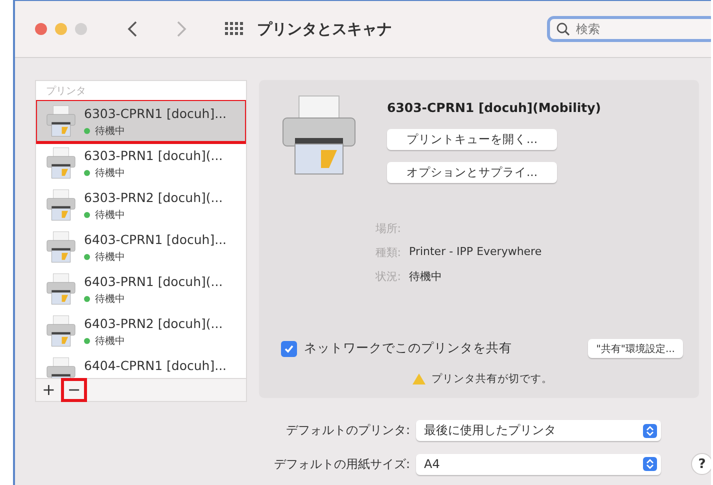 The height and width of the screenshot is (485, 713). What do you see at coordinates (387, 252) in the screenshot?
I see `info-label: 種類:` at bounding box center [387, 252].